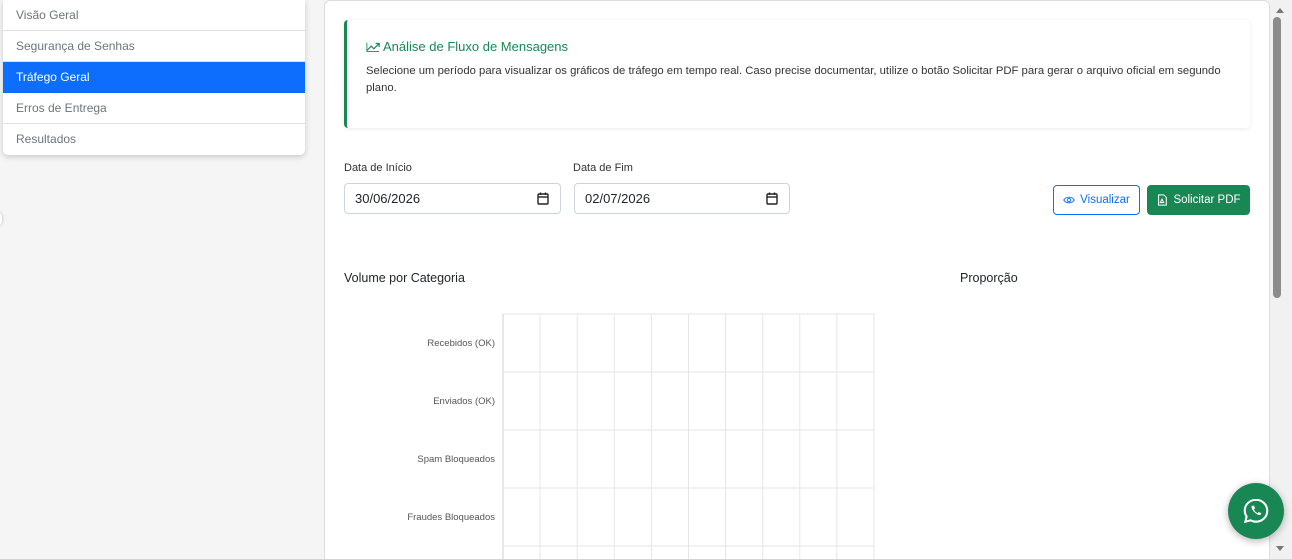 Image resolution: width=1292 pixels, height=559 pixels. I want to click on end-date-label: Data de Fim, so click(603, 168).